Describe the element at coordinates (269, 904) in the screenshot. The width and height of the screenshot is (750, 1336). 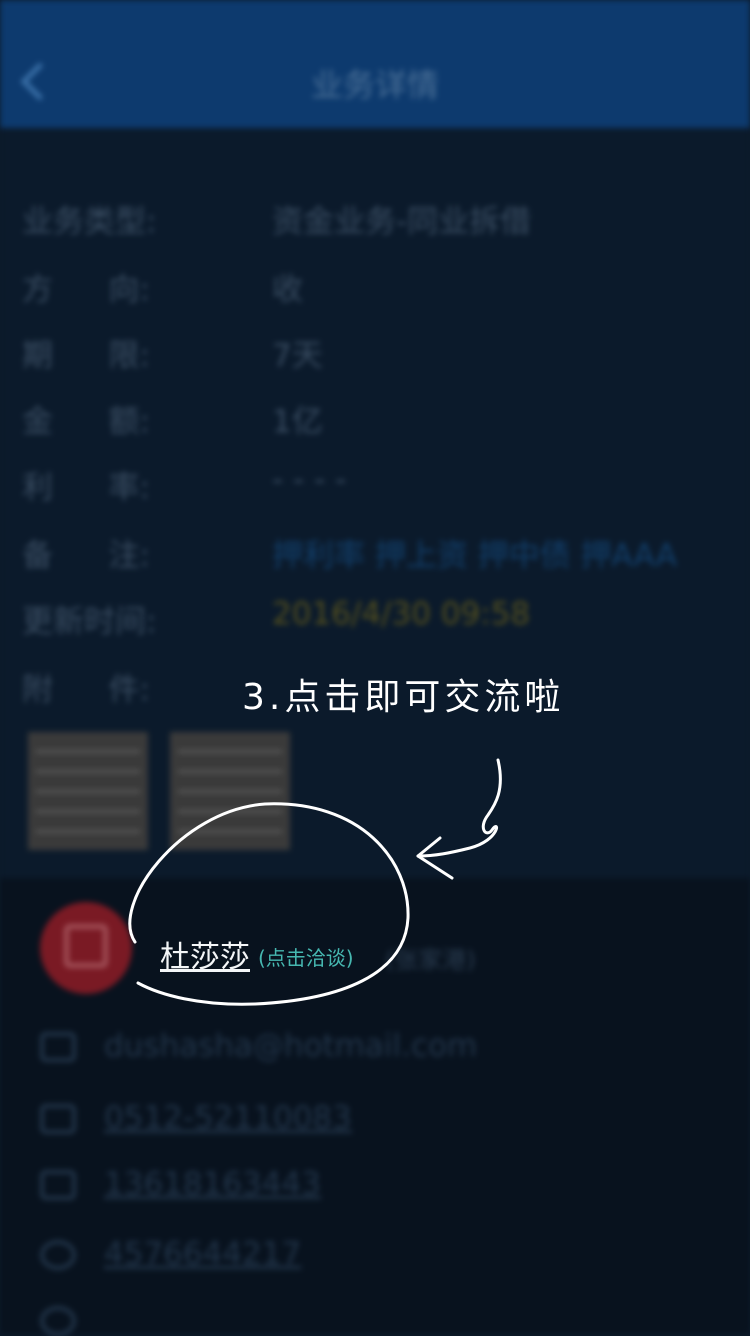
I see `highlight-circle-icon` at that location.